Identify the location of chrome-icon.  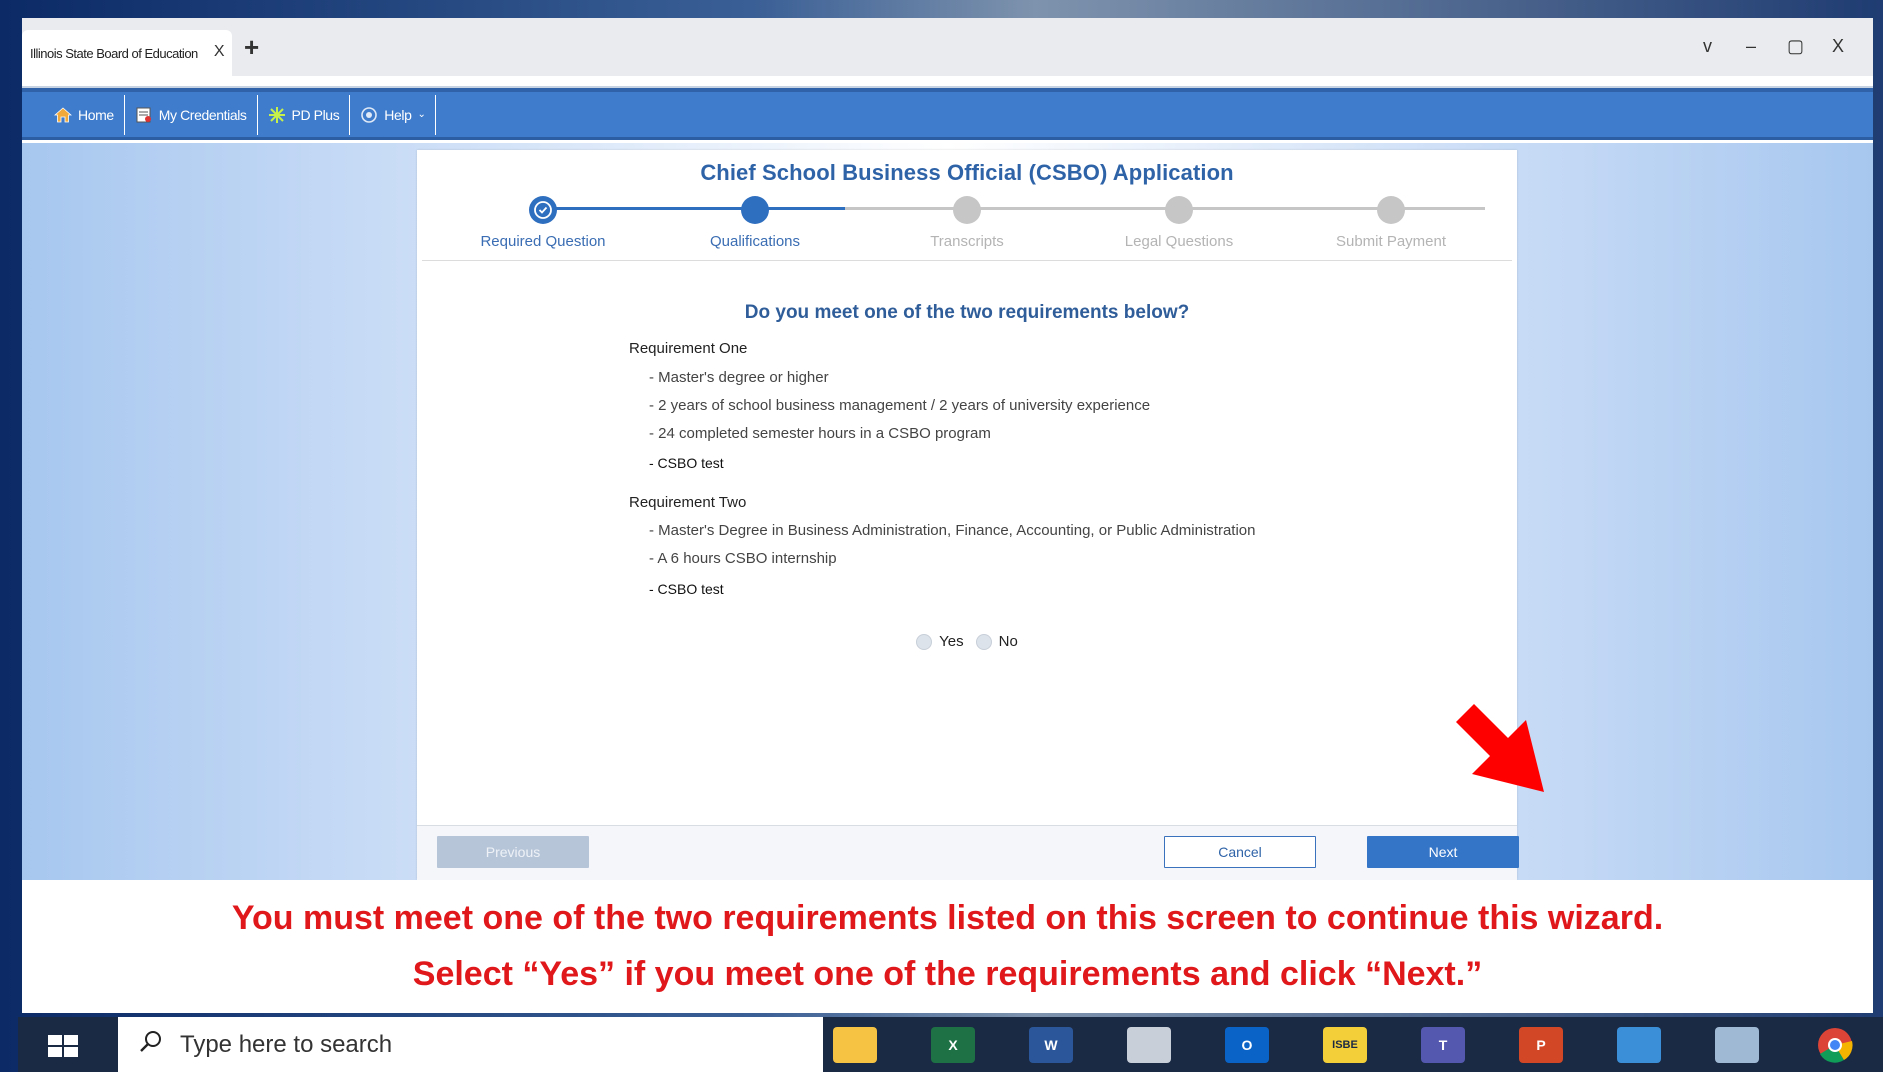
(1835, 1045).